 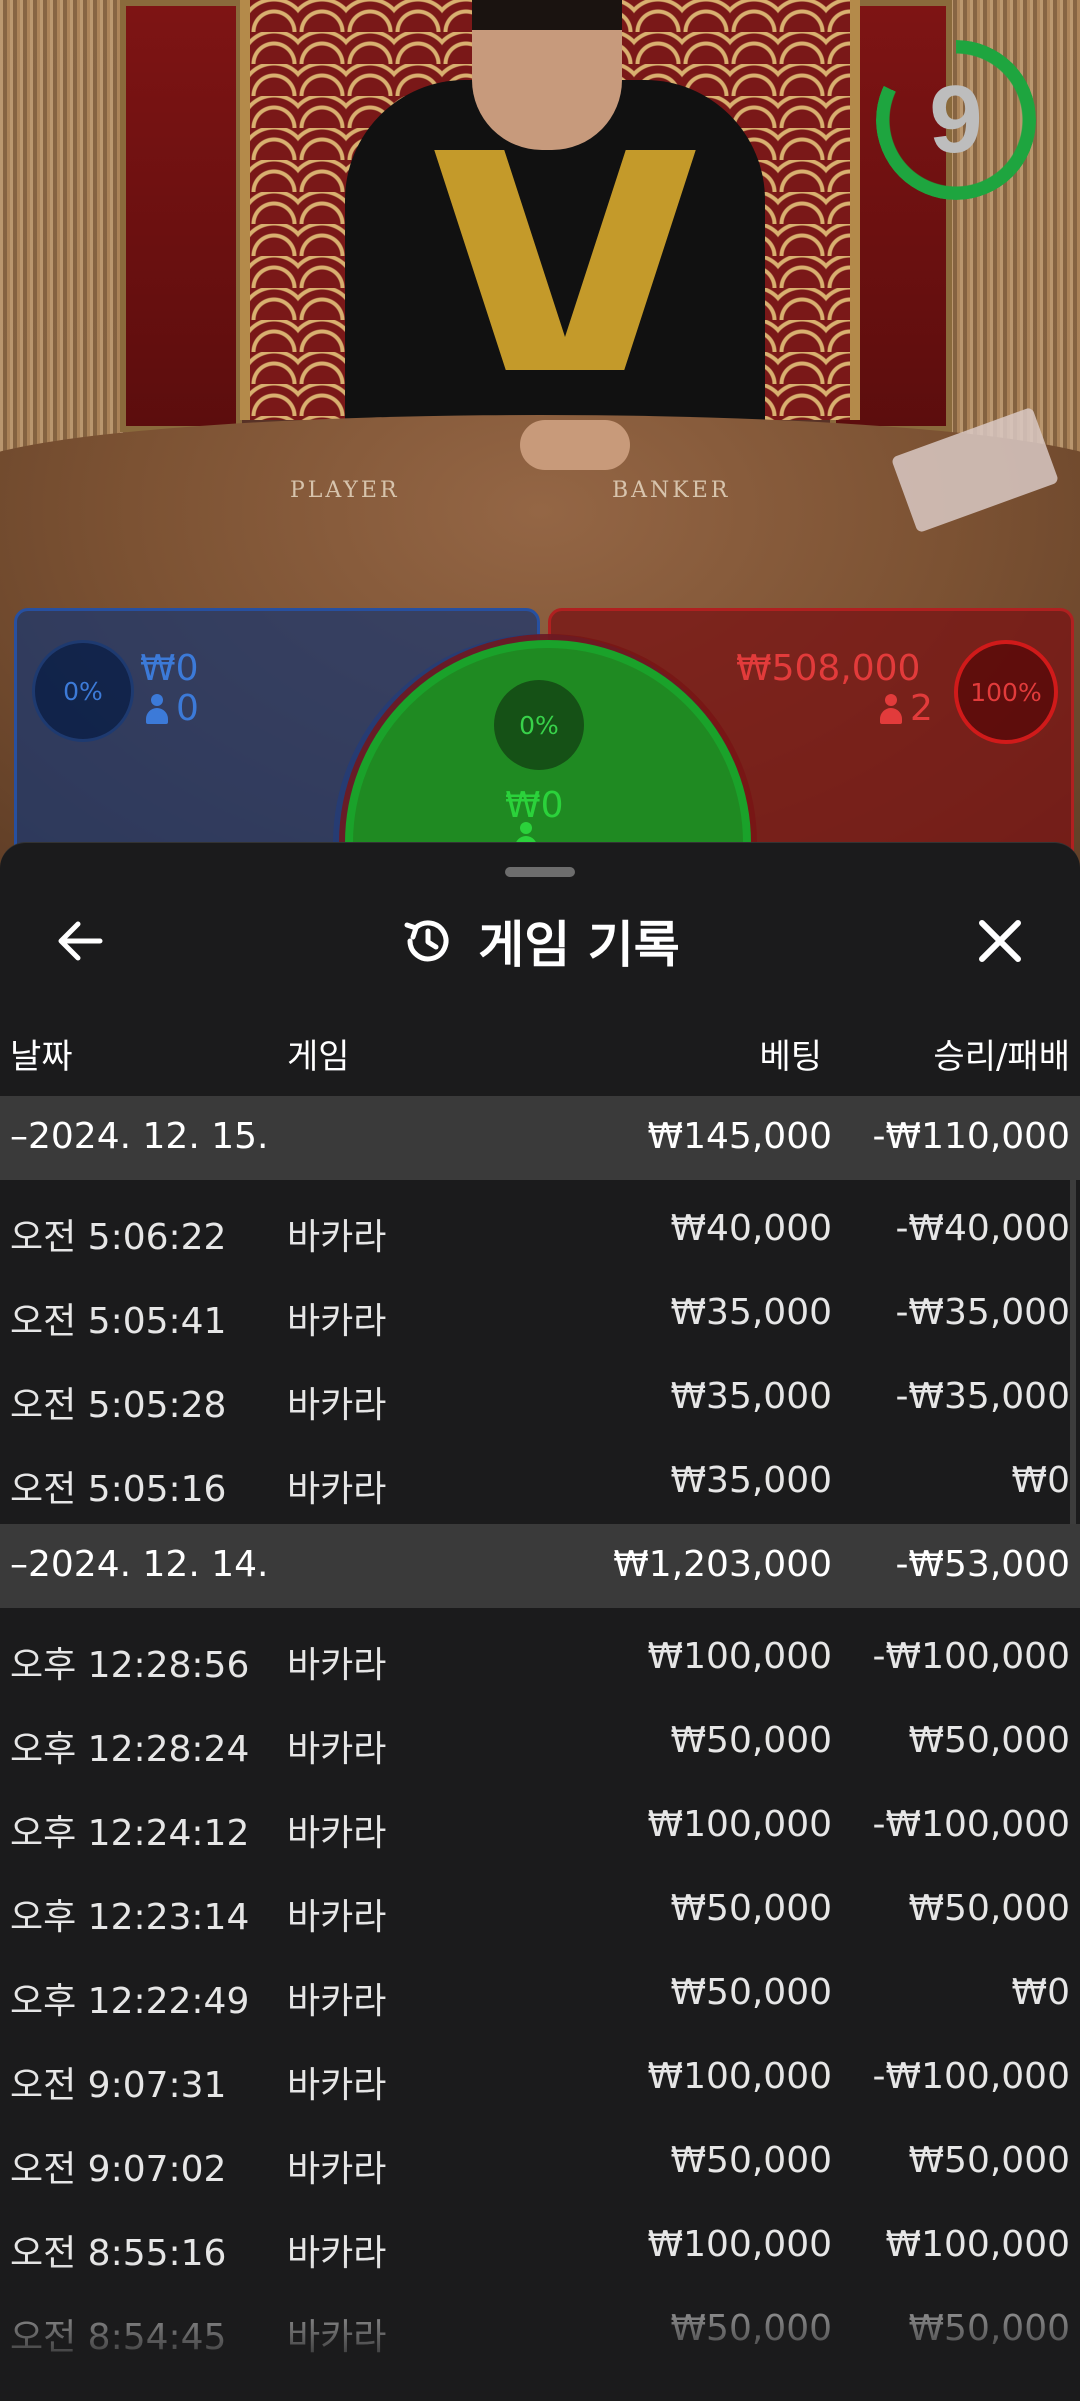 What do you see at coordinates (971, 1136) in the screenshot?
I see `row-result: -₩110,000` at bounding box center [971, 1136].